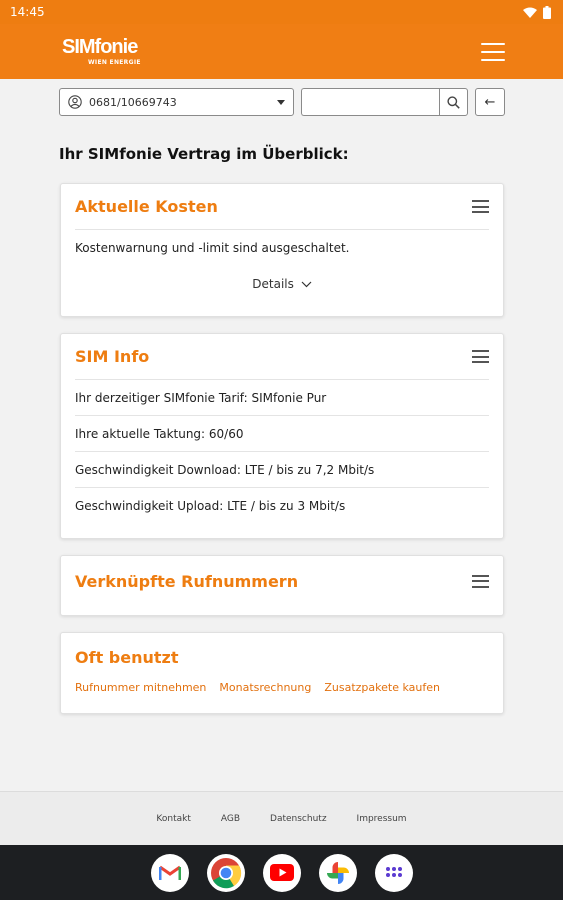 This screenshot has height=900, width=563. I want to click on costs-card-header: Aktuelle Kosten, so click(282, 207).